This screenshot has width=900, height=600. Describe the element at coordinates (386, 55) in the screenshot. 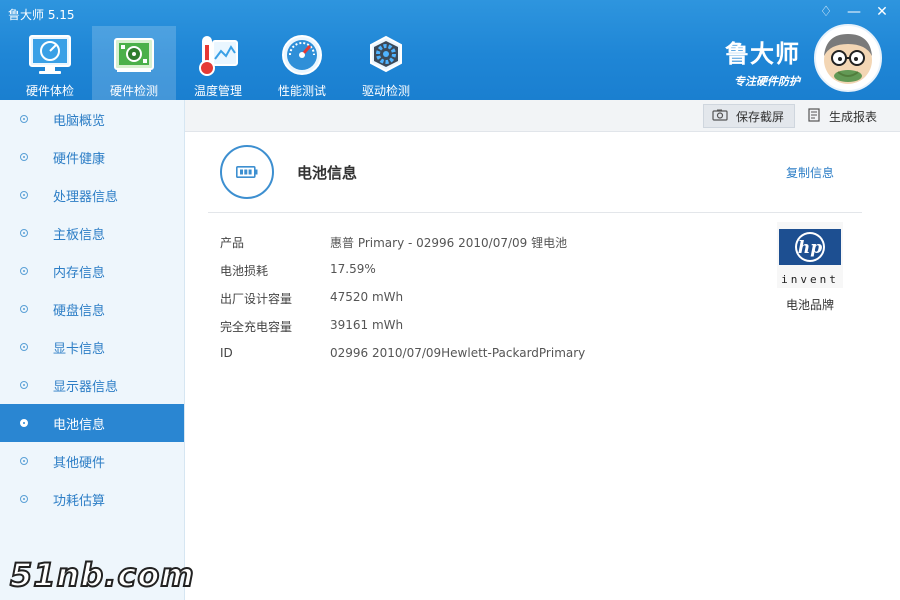

I see `gear-driver-icon` at that location.